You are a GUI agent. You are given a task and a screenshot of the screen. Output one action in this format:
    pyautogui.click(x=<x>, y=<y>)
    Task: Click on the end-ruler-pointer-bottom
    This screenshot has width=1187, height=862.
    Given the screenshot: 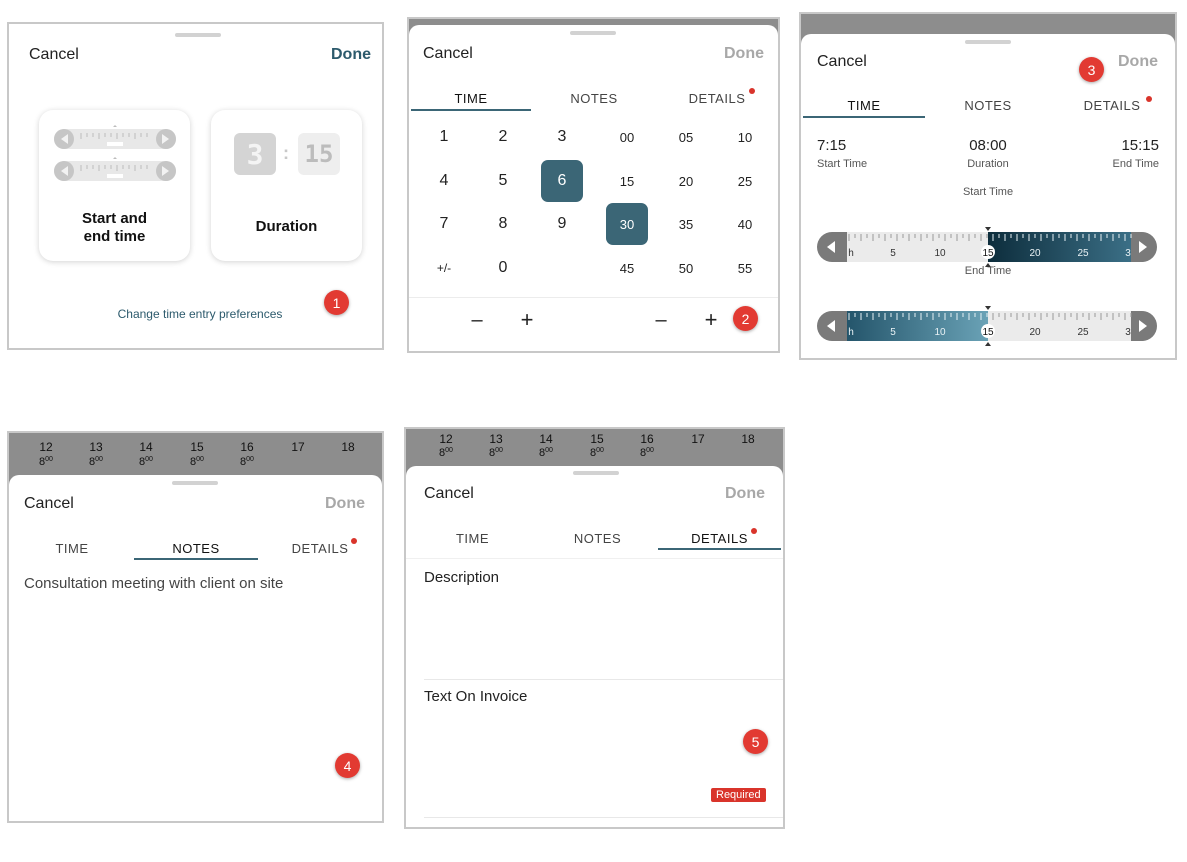 What is the action you would take?
    pyautogui.click(x=988, y=344)
    